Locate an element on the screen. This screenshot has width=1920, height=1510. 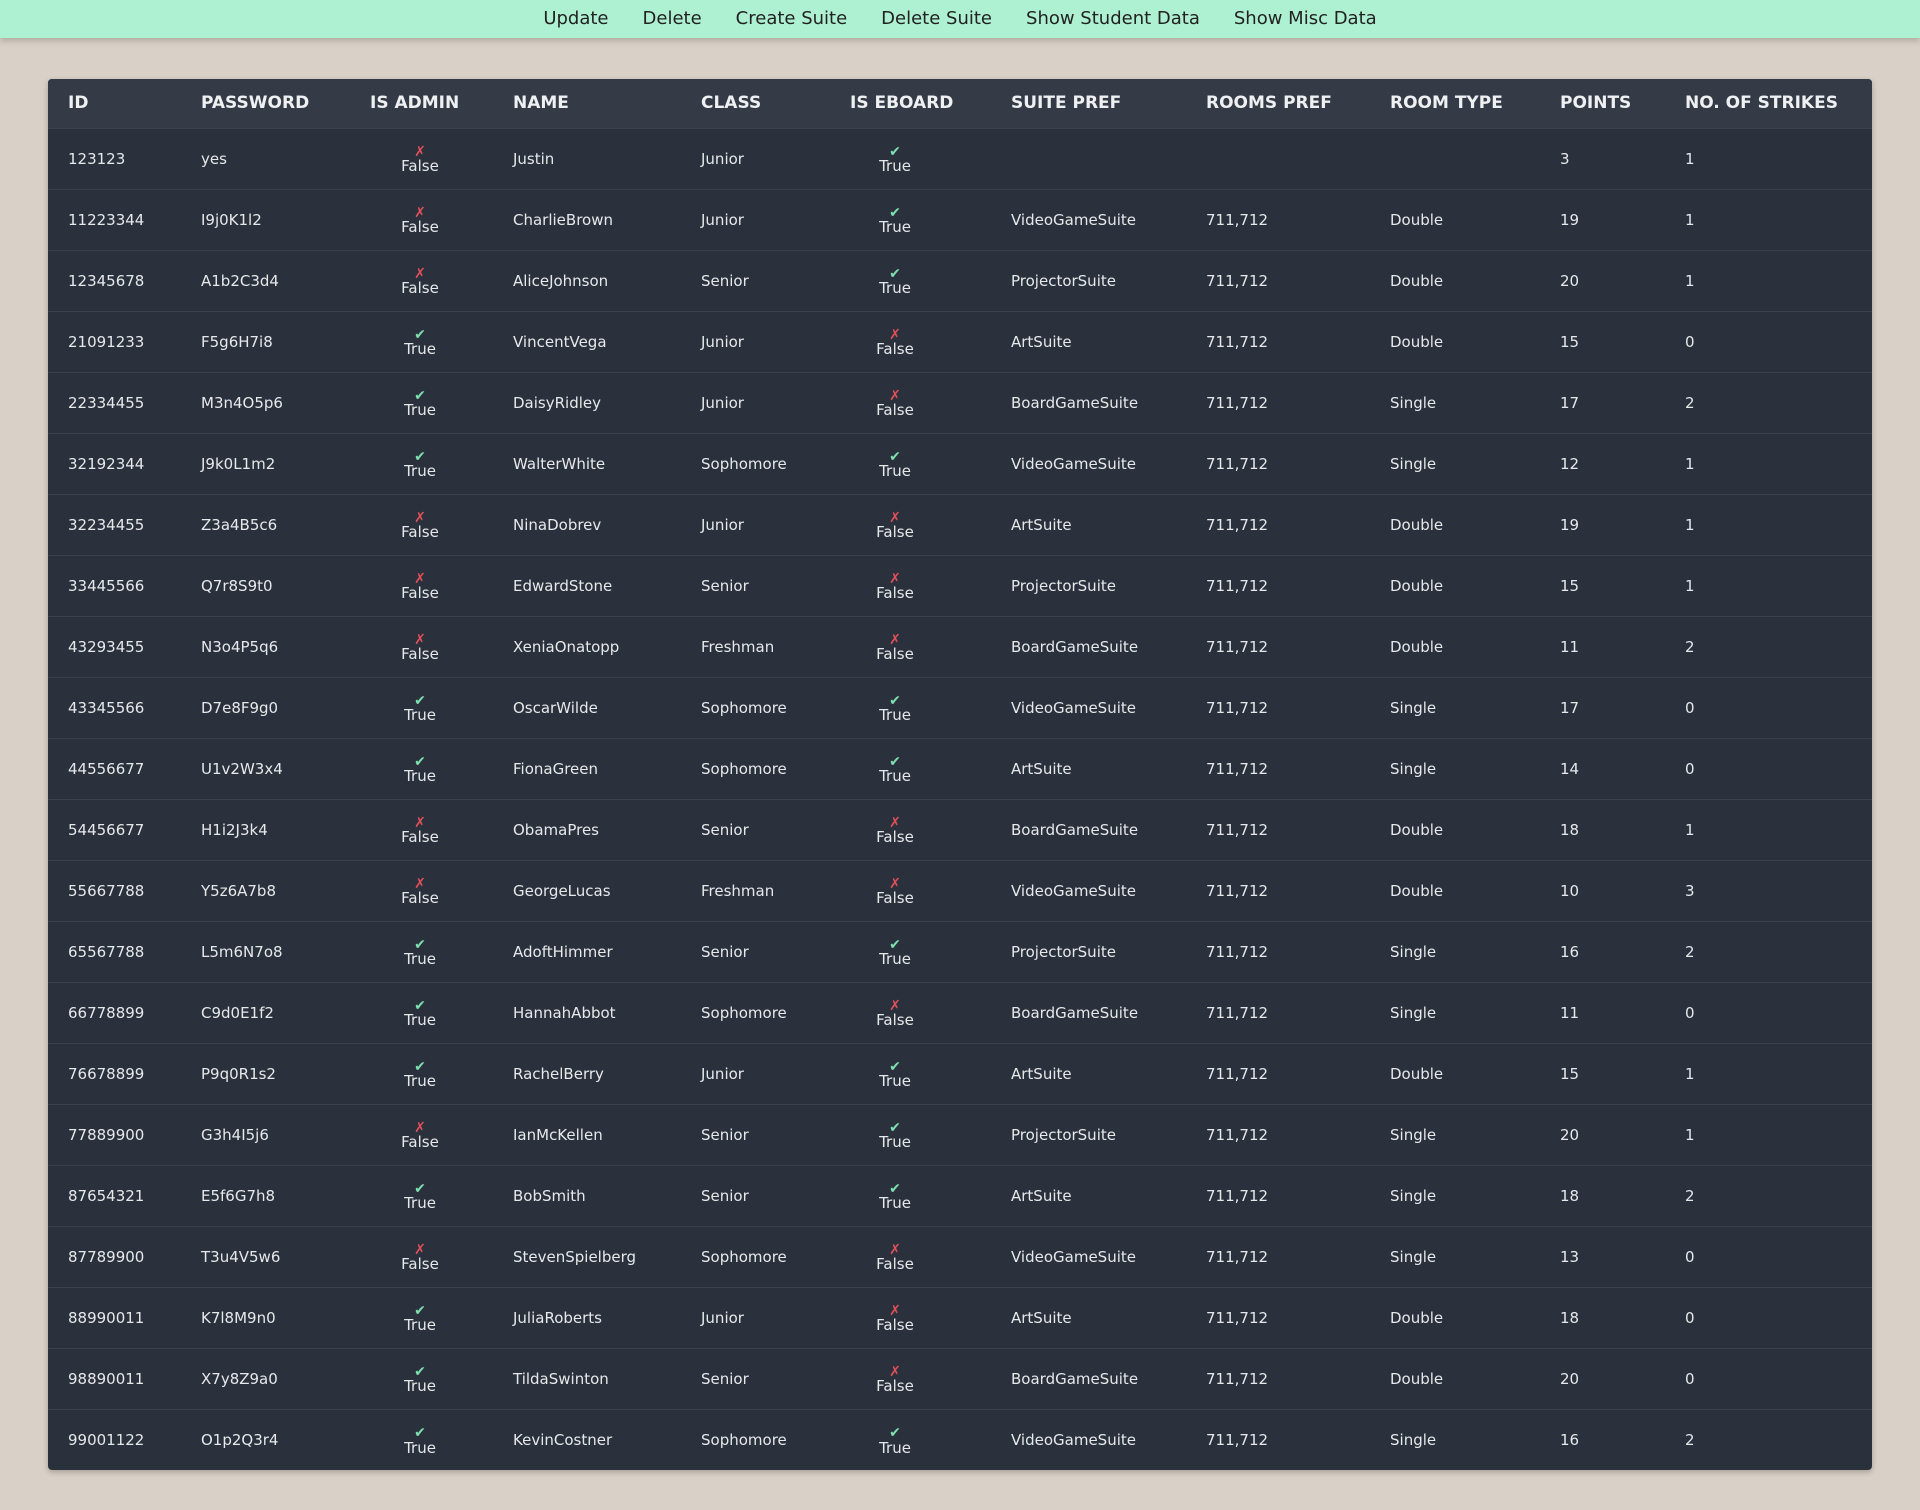
cell-password: X7y8Z9a0 is located at coordinates (239, 1378).